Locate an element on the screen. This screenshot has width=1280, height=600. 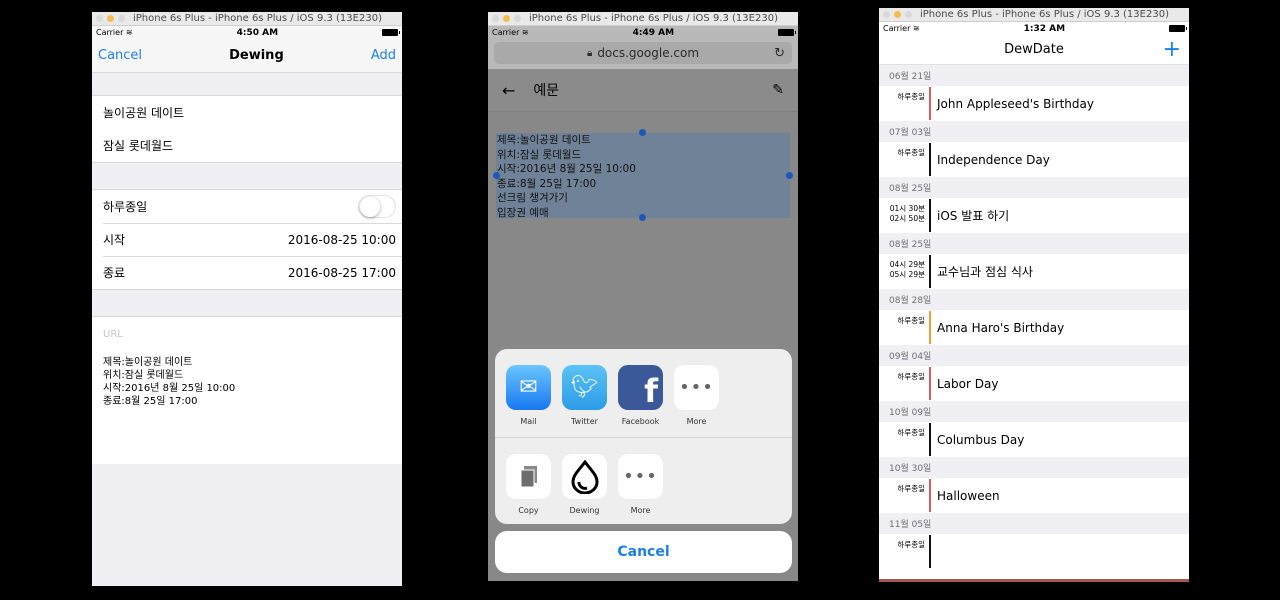
status-bar: Carrier ≋ 4:50 AM is located at coordinates (247, 32).